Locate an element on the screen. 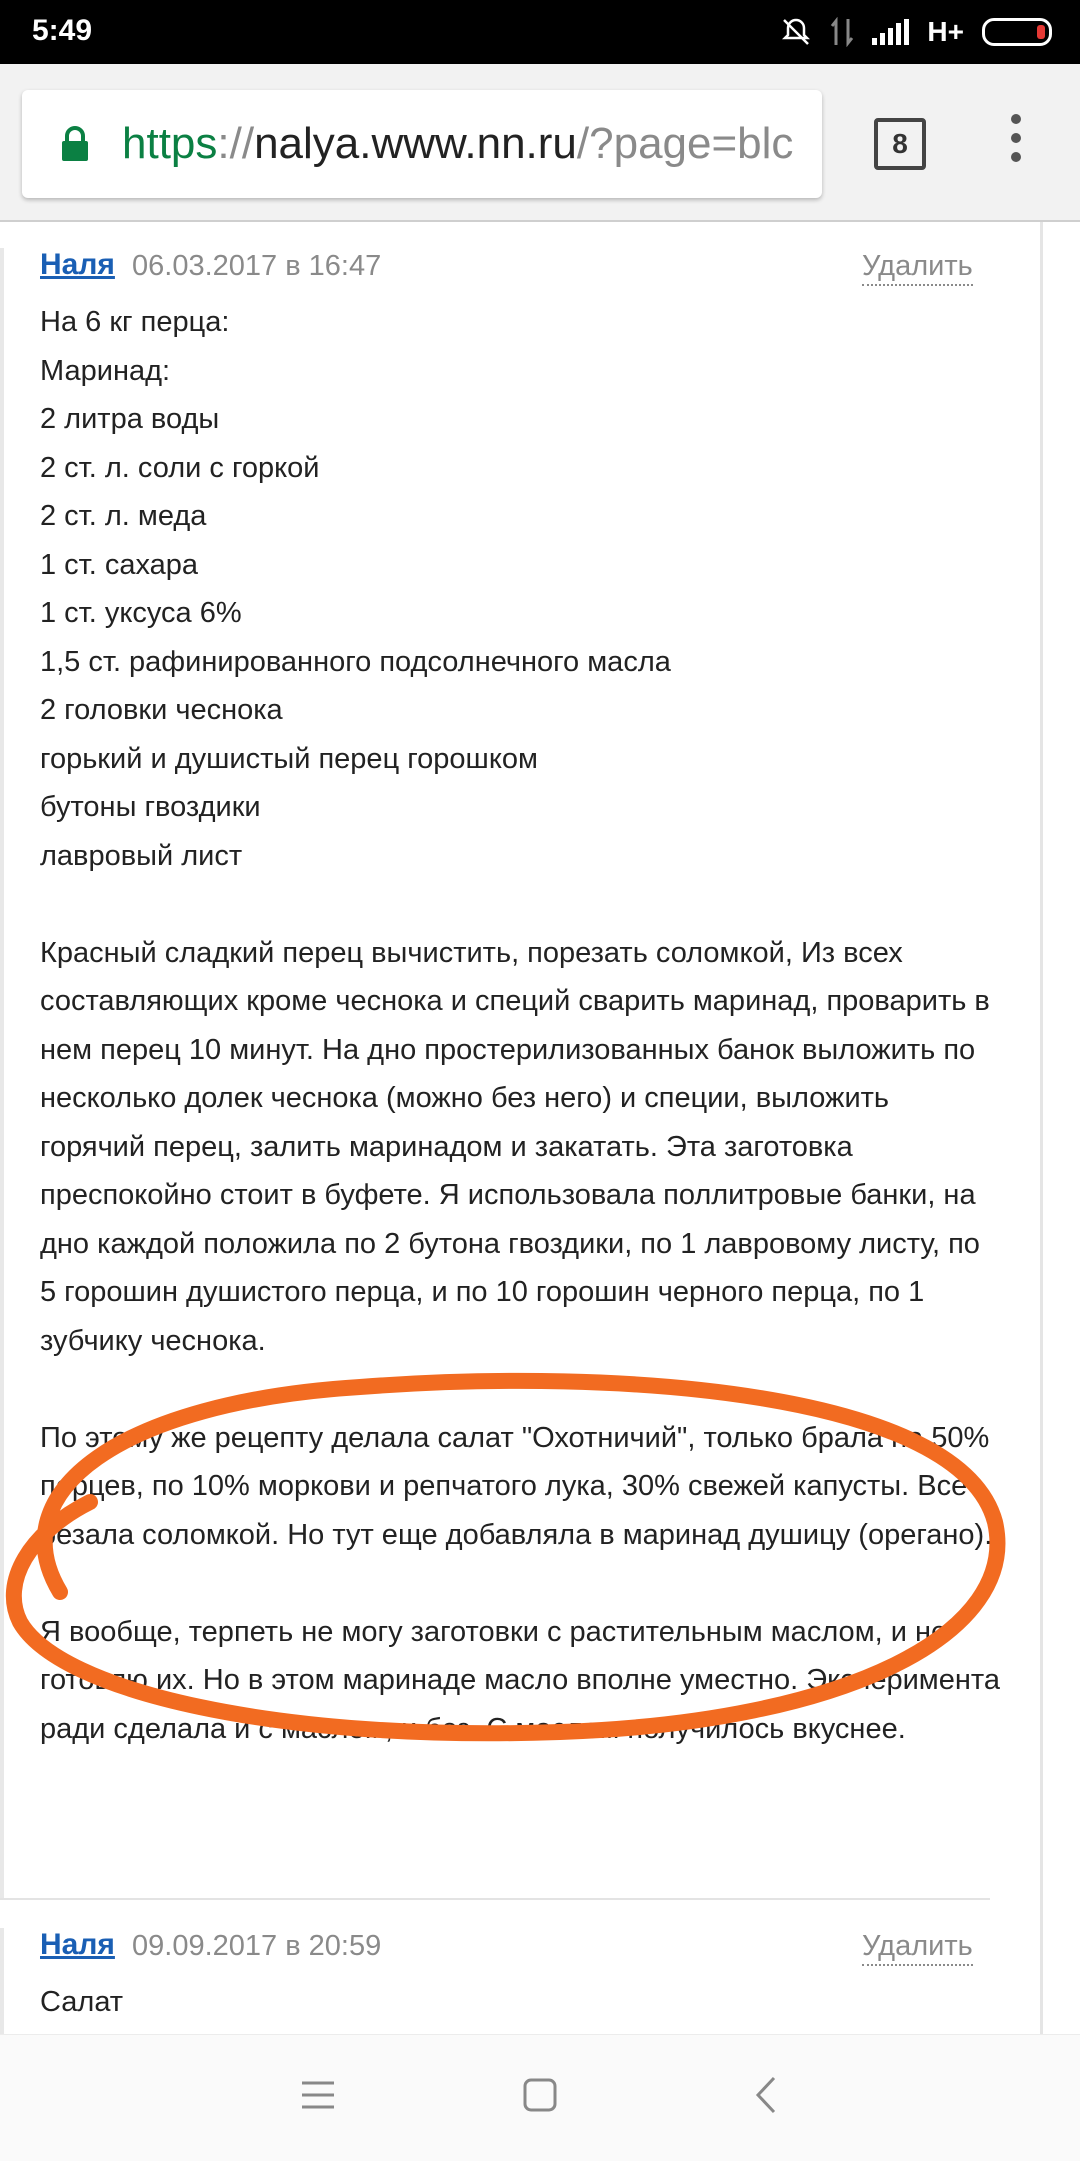 This screenshot has width=1080, height=2161. status-icons: H+ is located at coordinates (916, 32).